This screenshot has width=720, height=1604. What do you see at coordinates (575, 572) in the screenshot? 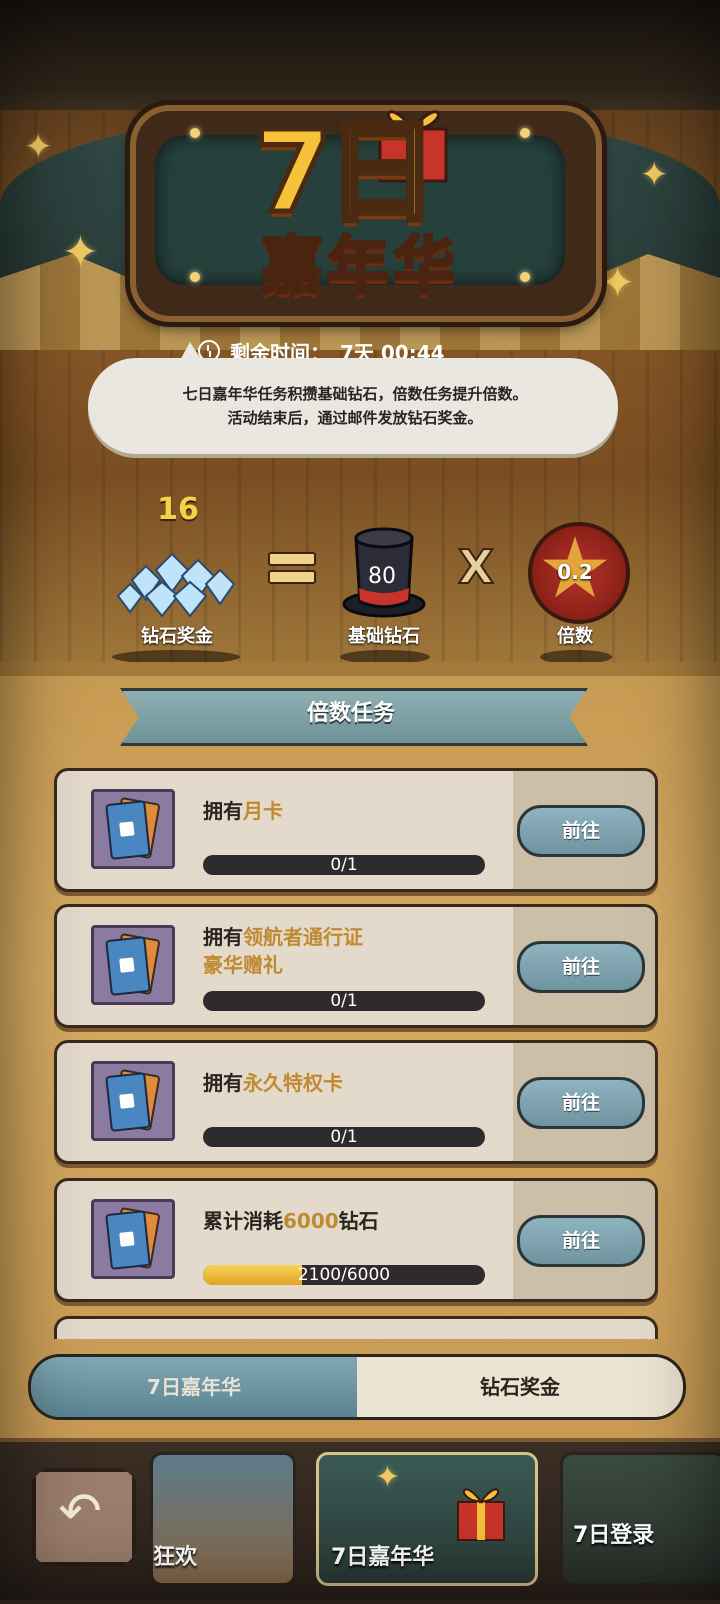
I see `multiplier-value: 0.2` at bounding box center [575, 572].